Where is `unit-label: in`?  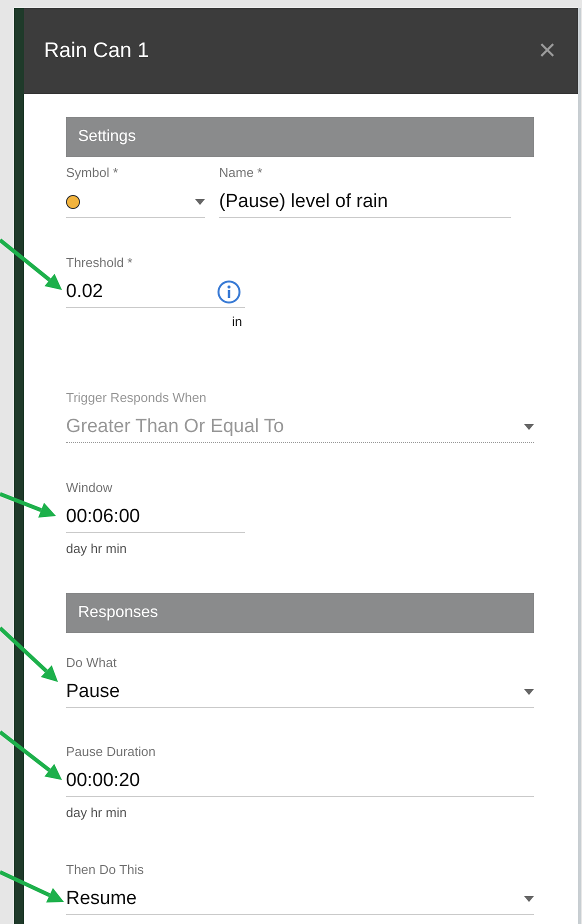
unit-label: in is located at coordinates (237, 321).